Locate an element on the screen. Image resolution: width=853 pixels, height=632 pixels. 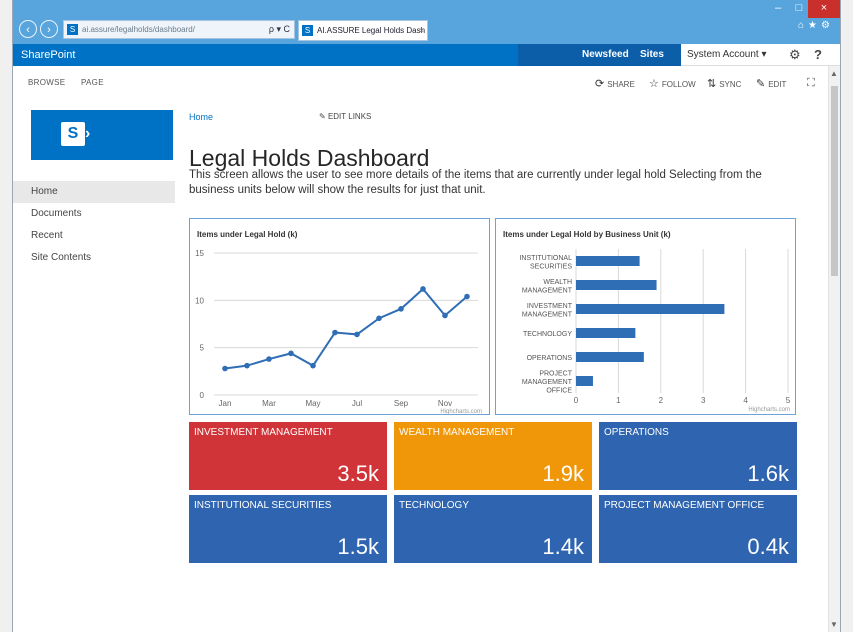
tab-favicon-icon: S is located at coordinates (307, 30).